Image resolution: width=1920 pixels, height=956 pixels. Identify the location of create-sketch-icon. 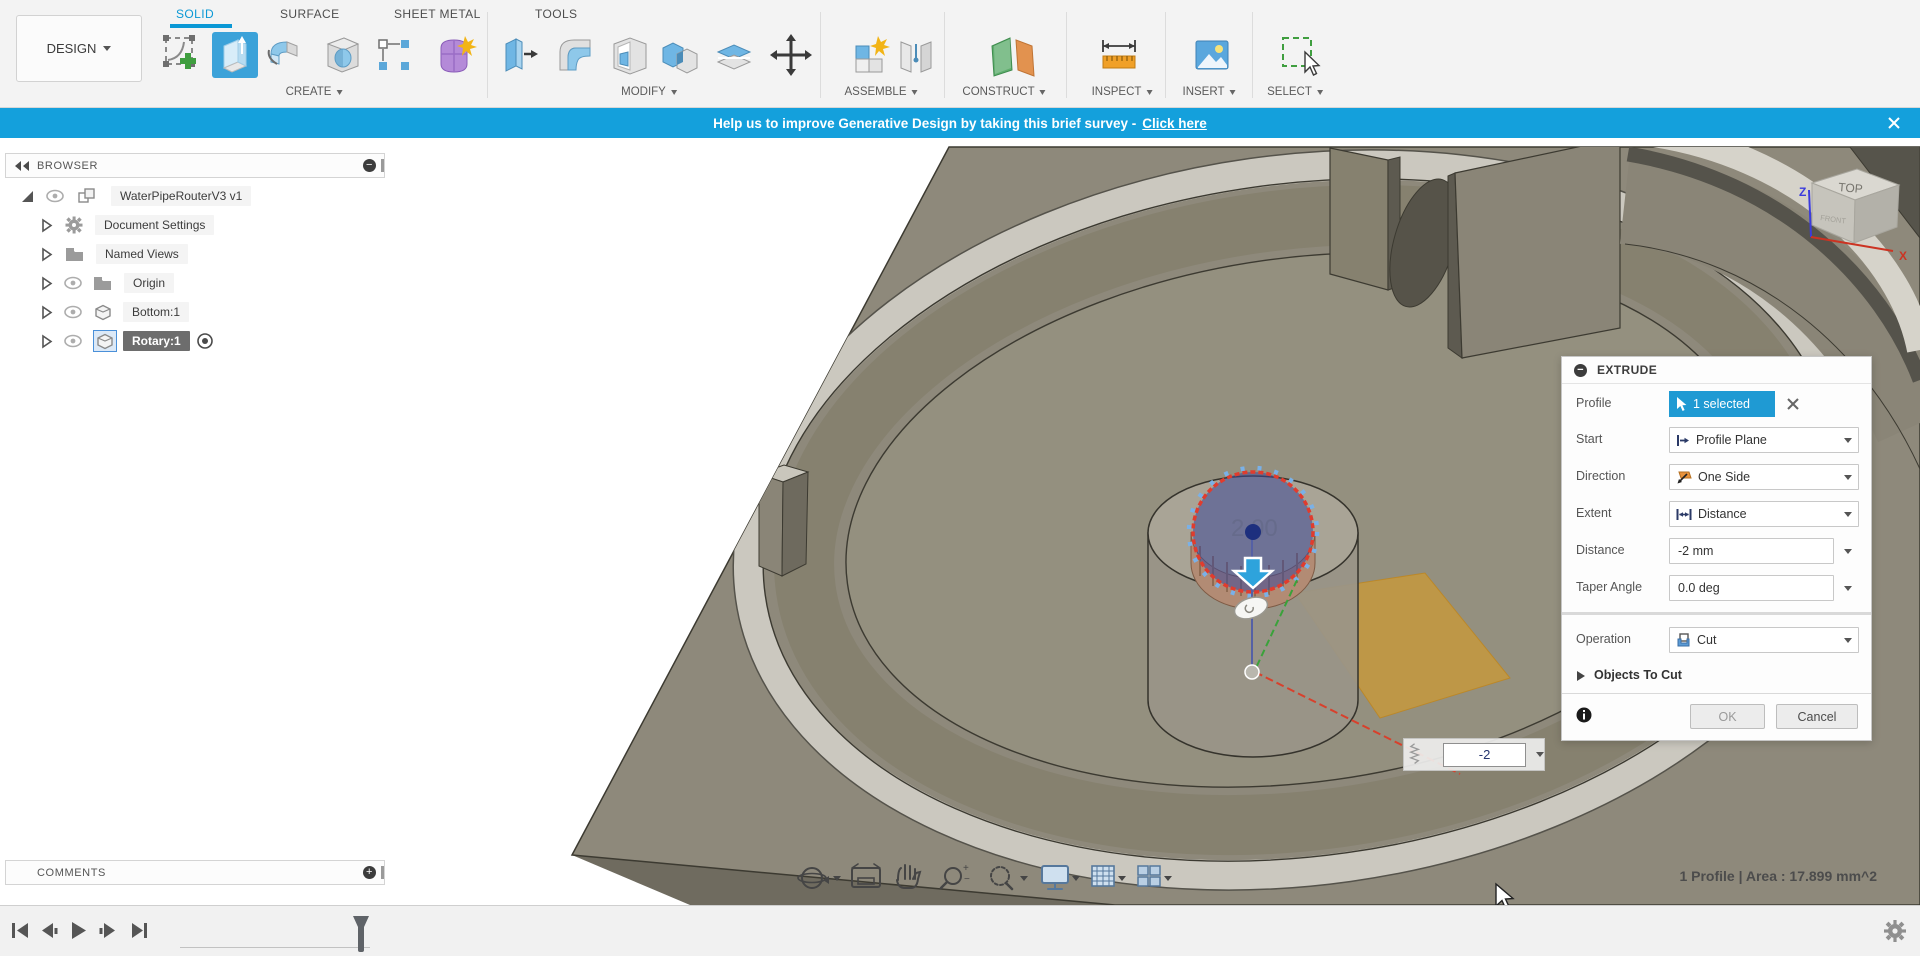
(181, 55).